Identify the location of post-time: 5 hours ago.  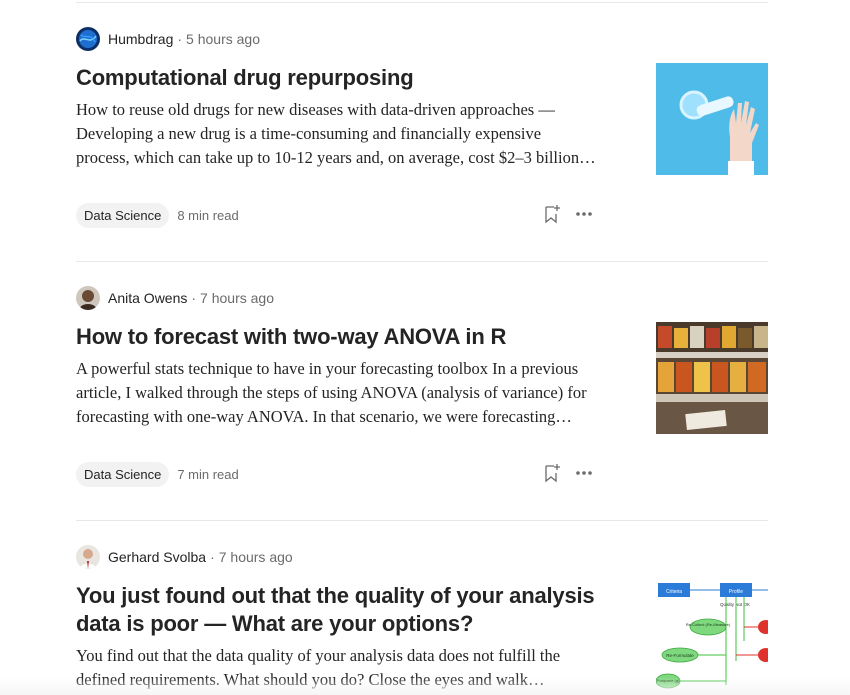
(223, 39).